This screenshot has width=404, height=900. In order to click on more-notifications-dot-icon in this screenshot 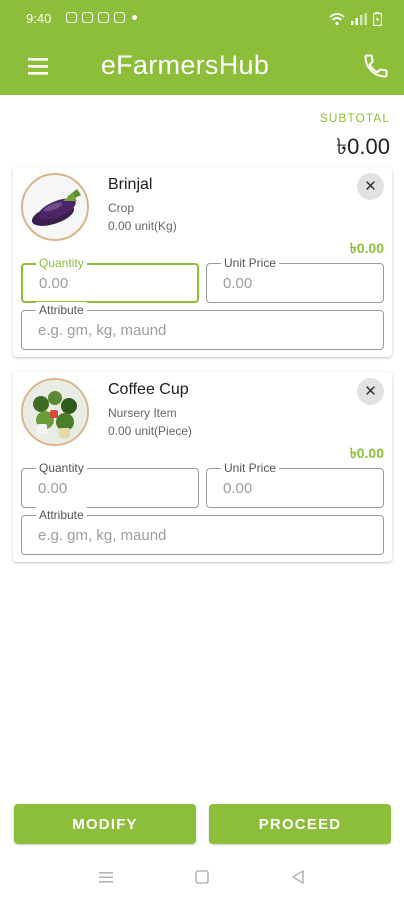, I will do `click(134, 17)`.